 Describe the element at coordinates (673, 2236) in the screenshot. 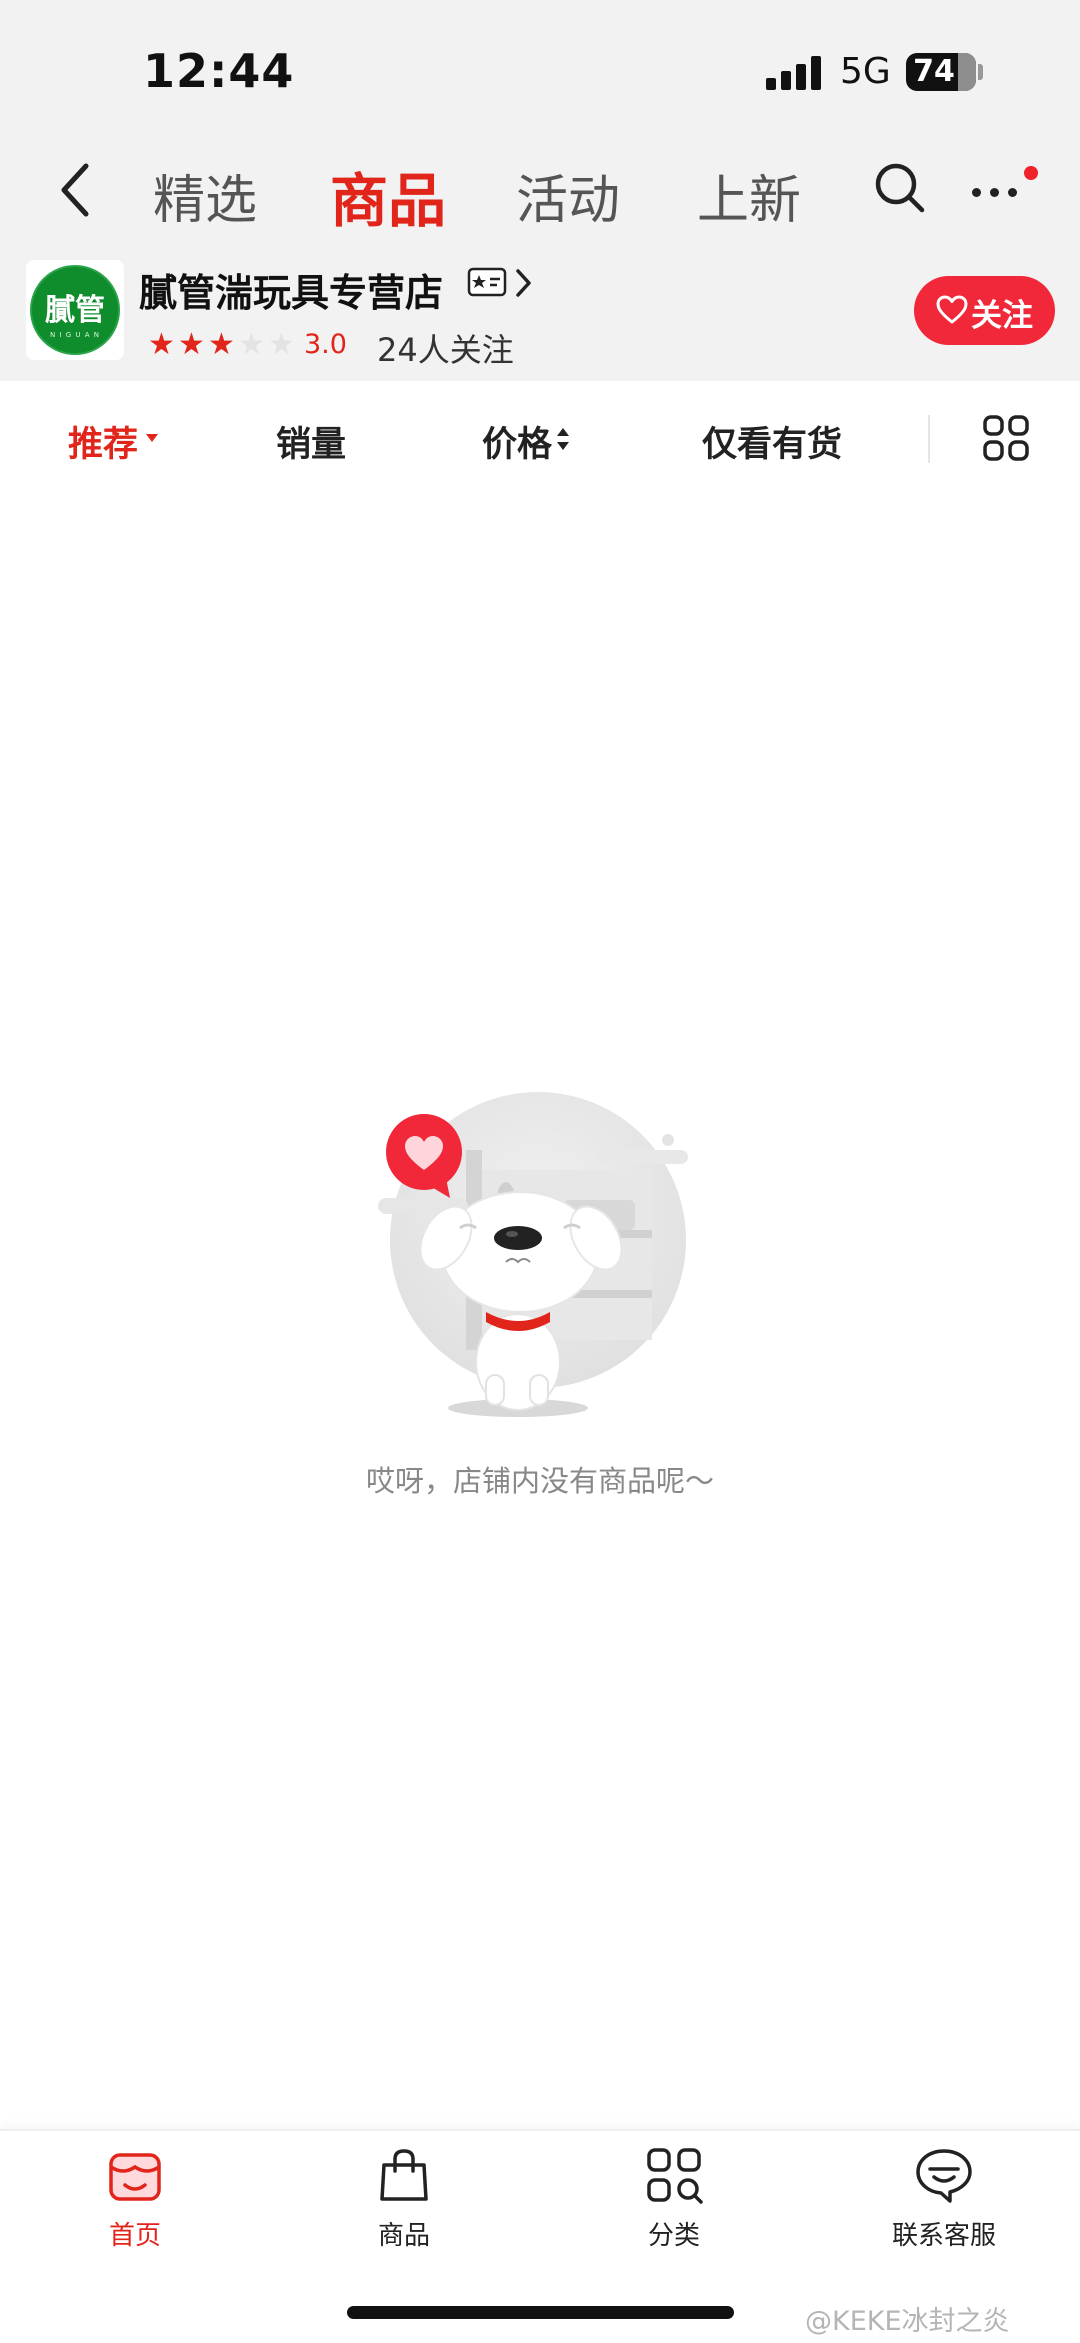

I see `bottom-nav-categories-label: 分类` at that location.